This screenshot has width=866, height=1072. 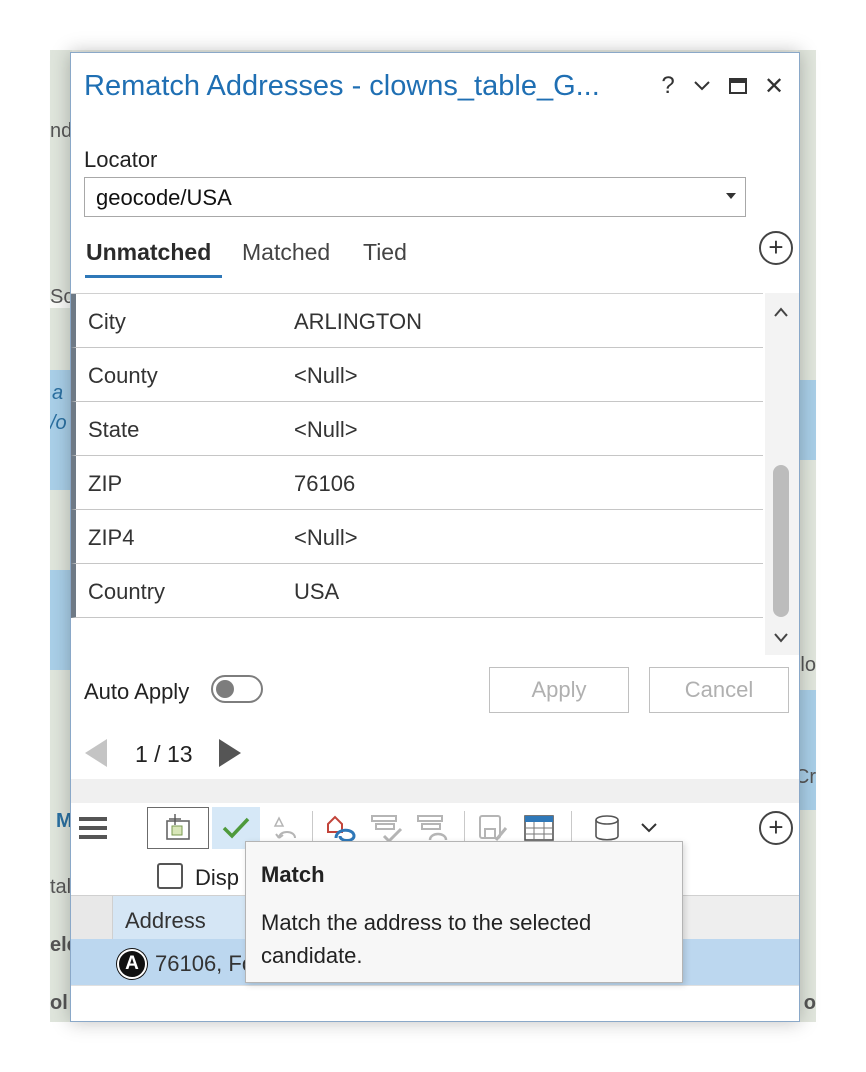 I want to click on save-edit-icon, so click(x=493, y=828).